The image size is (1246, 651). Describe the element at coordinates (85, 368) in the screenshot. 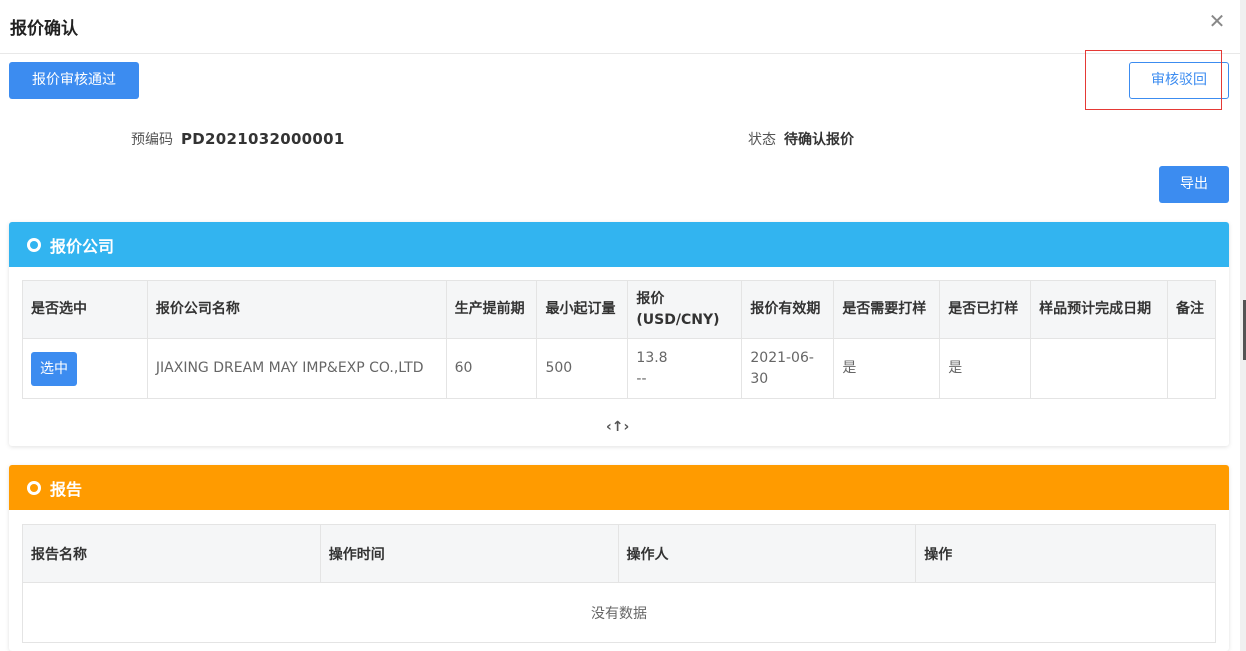

I see `select-cell: 选中` at that location.